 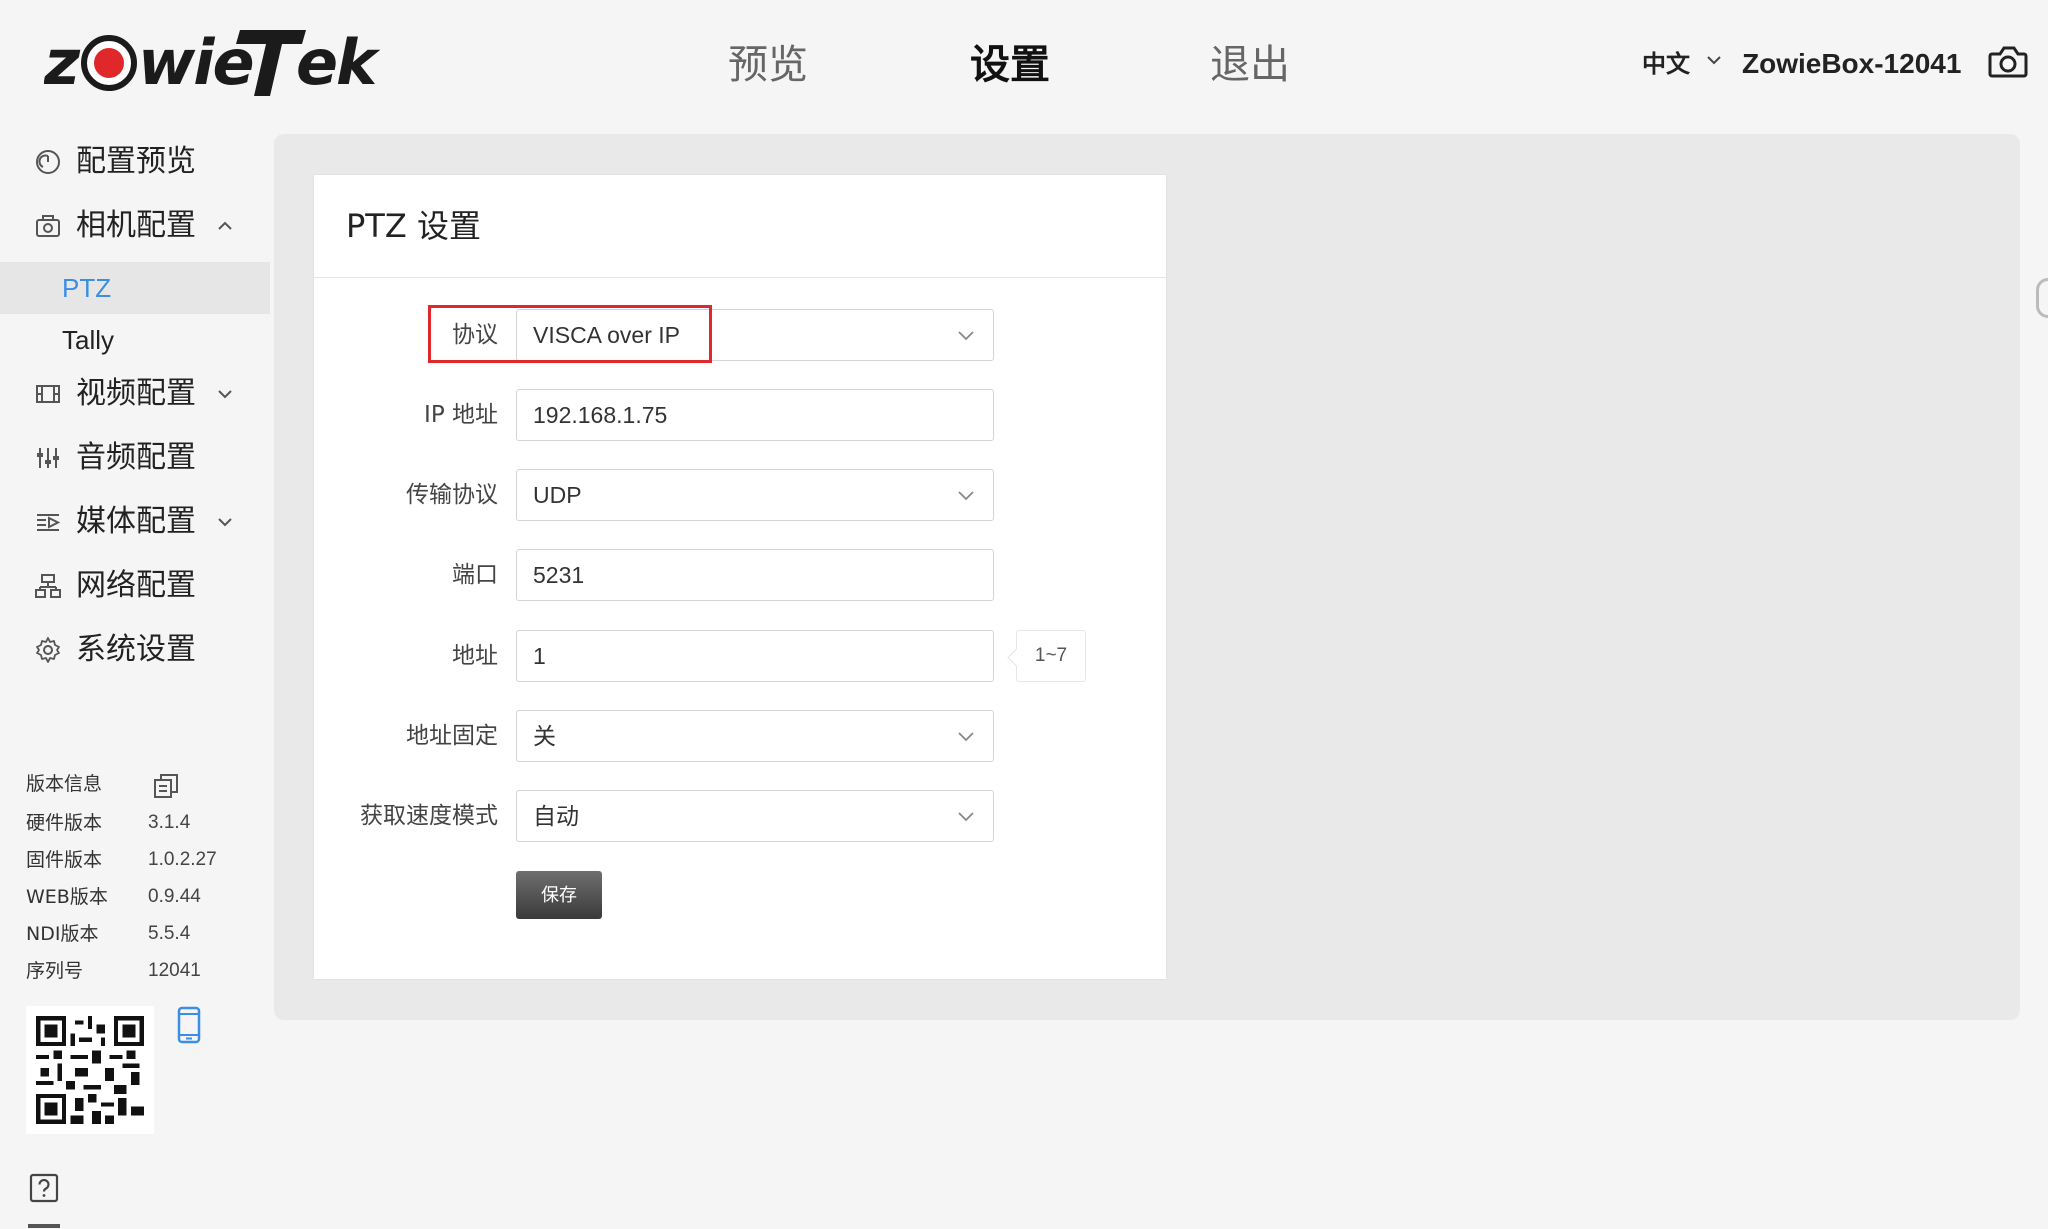 What do you see at coordinates (544, 736) in the screenshot?
I see `address-fixed-value: 关` at bounding box center [544, 736].